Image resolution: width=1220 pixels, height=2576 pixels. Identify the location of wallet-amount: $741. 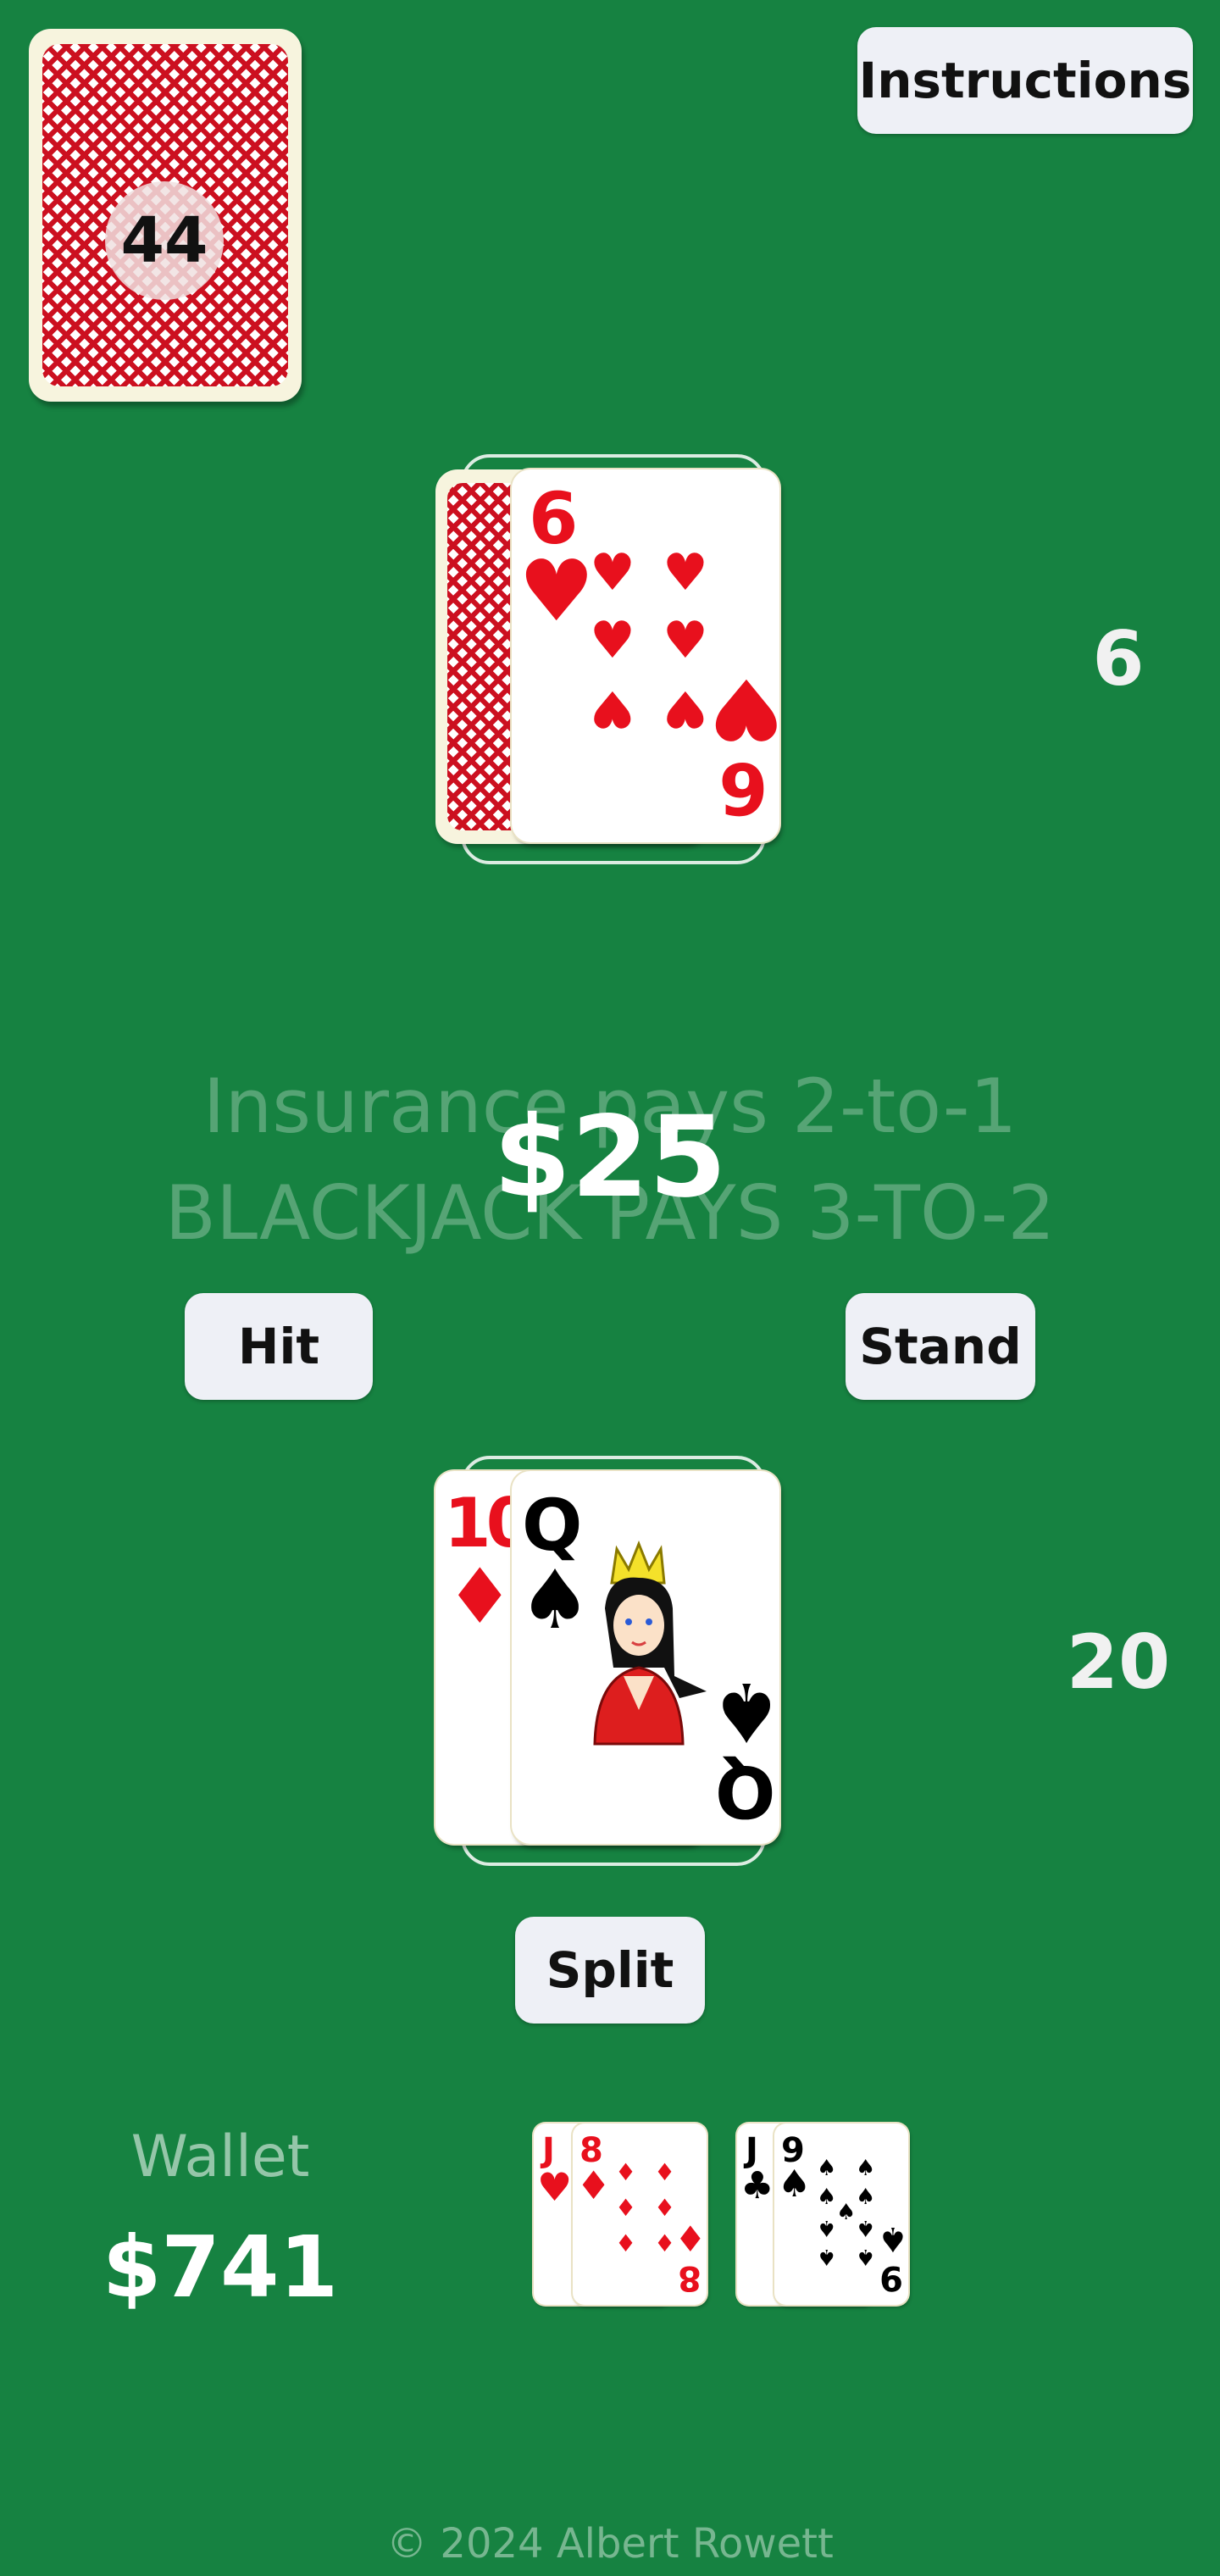
(220, 2267).